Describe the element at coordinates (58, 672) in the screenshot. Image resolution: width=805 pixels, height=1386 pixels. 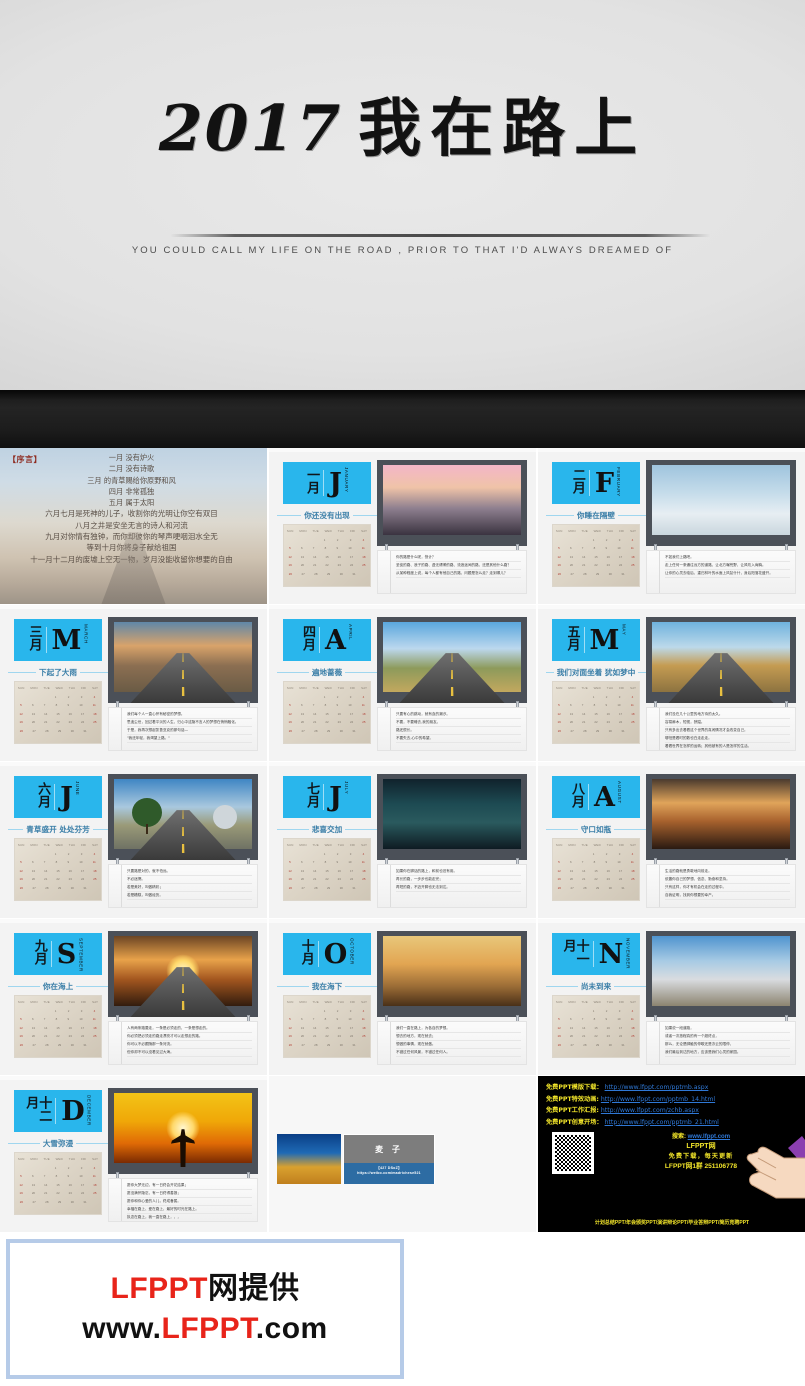
I see `month-subtitle: 下起了大雨` at that location.